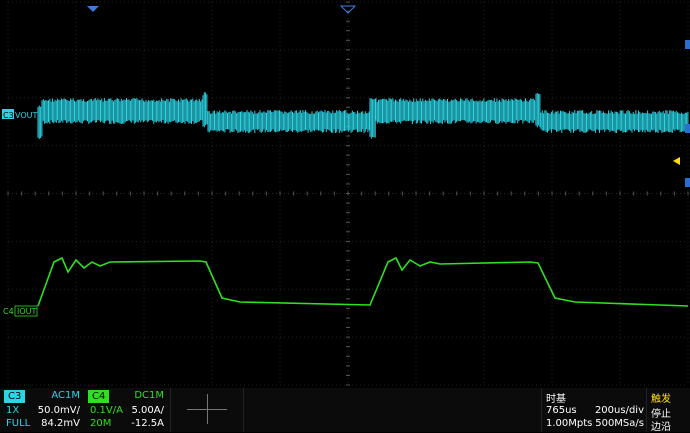  I want to click on c4-probe: 0.1V/A, so click(106, 410).